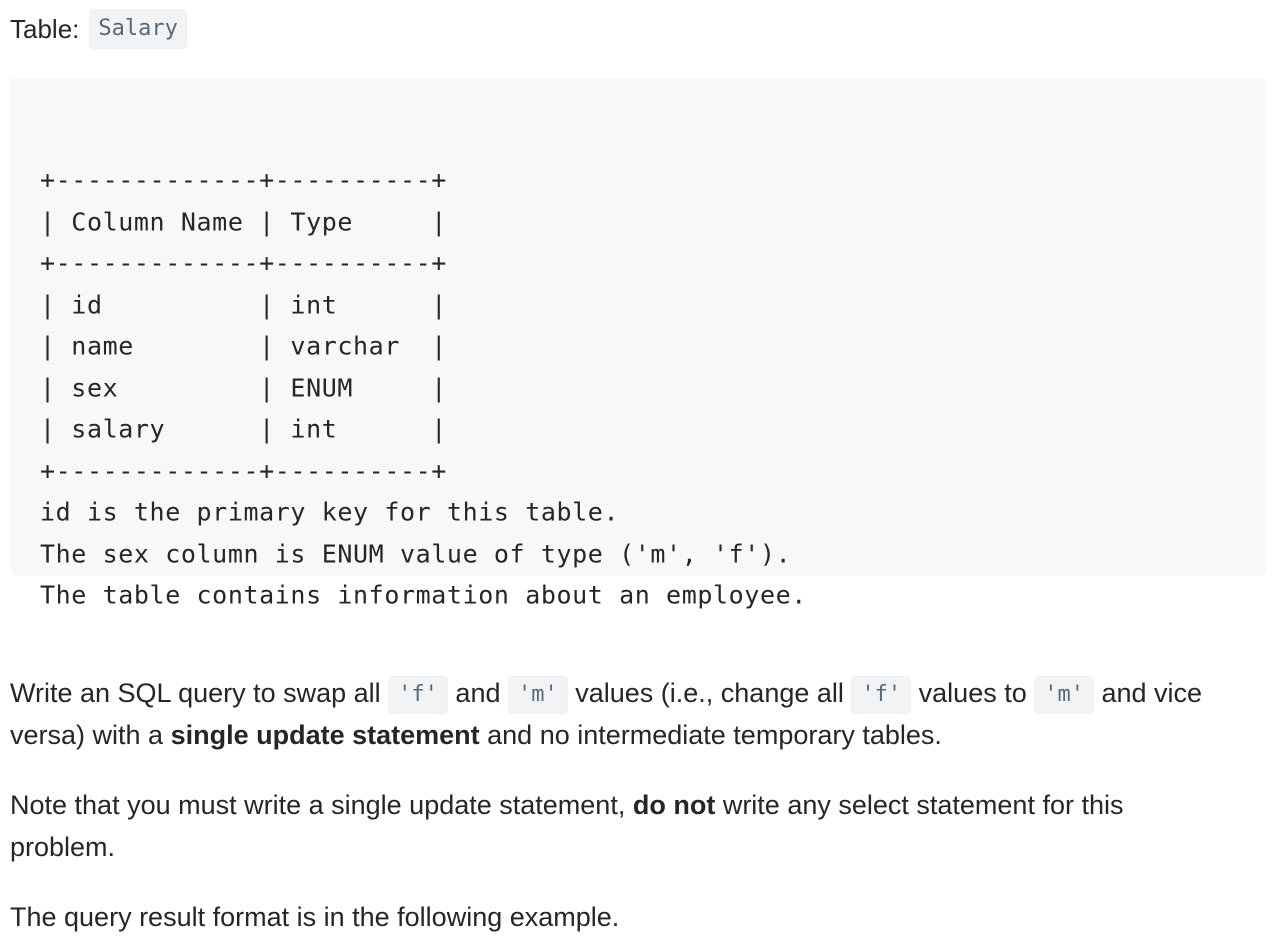 The height and width of the screenshot is (938, 1280). I want to click on instruction-text: Write an SQL query to swap all, so click(199, 693).